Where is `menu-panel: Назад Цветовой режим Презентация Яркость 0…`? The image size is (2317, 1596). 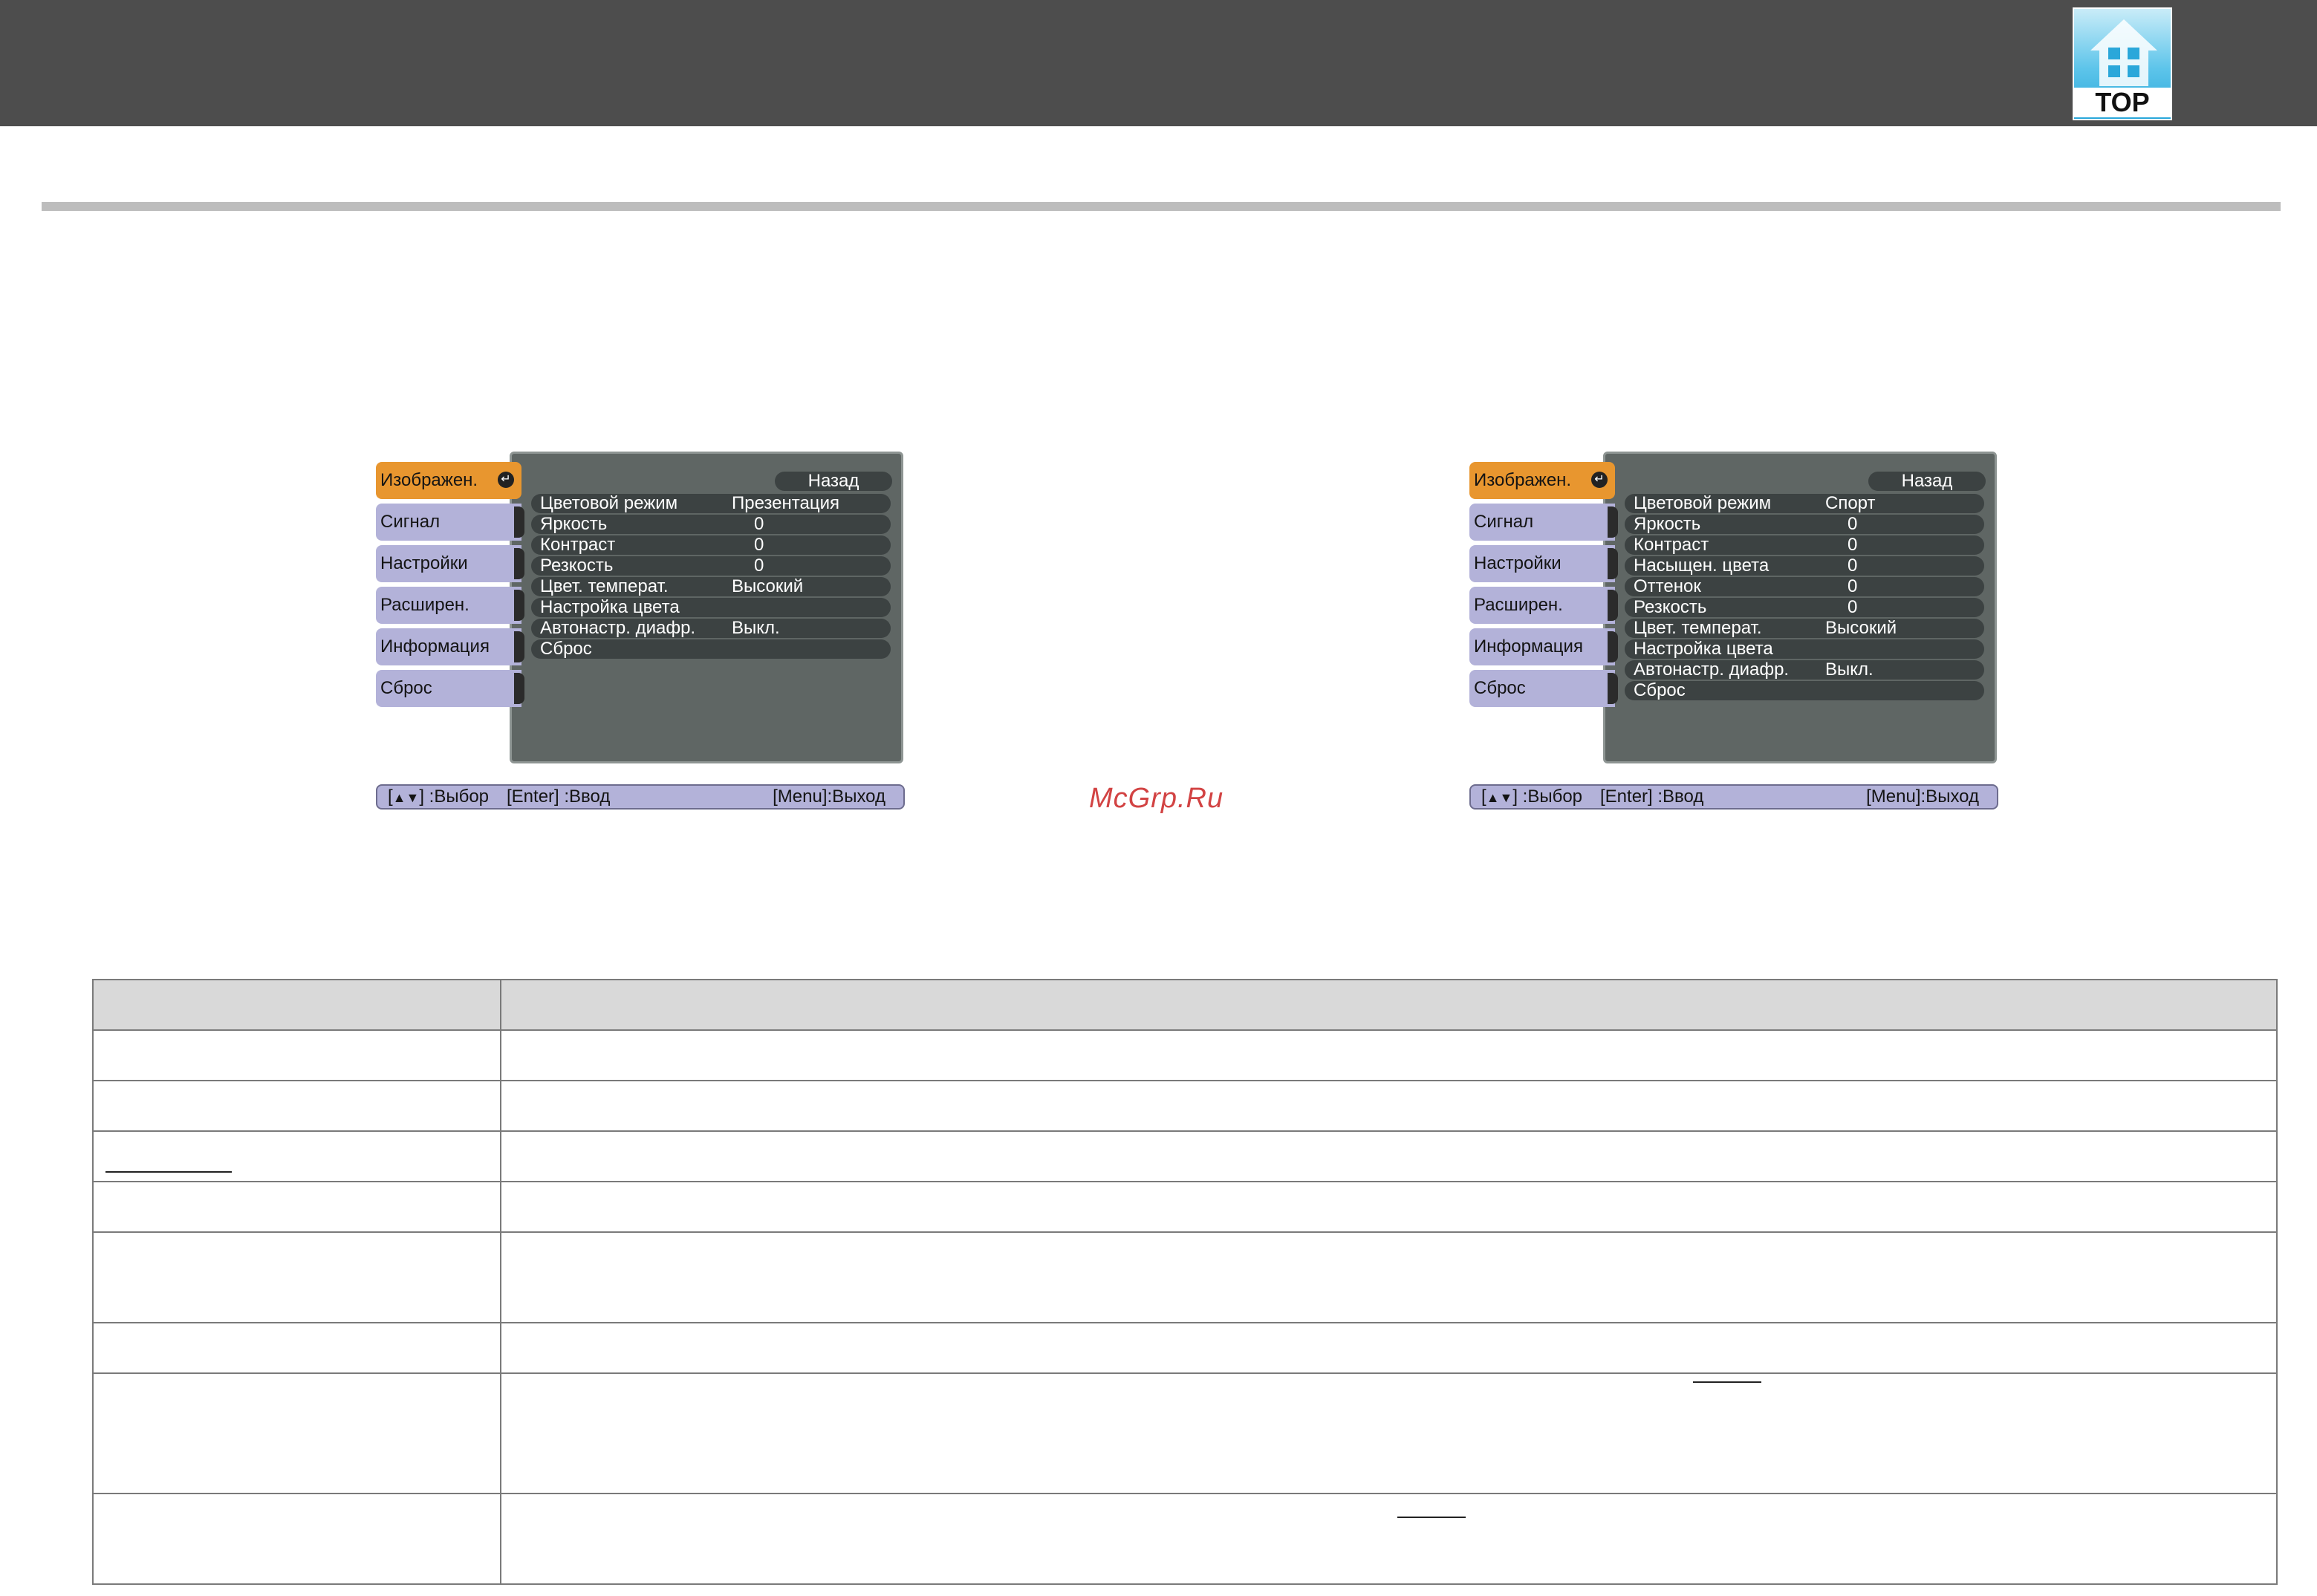 menu-panel: Назад Цветовой режим Презентация Яркость 0… is located at coordinates (706, 608).